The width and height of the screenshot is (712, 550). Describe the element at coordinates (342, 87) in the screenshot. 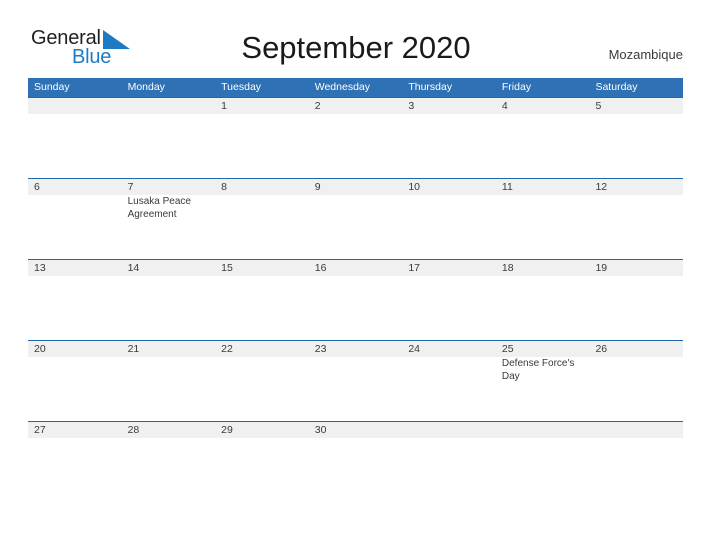

I see `weekday-wednesday: Wednesday` at that location.